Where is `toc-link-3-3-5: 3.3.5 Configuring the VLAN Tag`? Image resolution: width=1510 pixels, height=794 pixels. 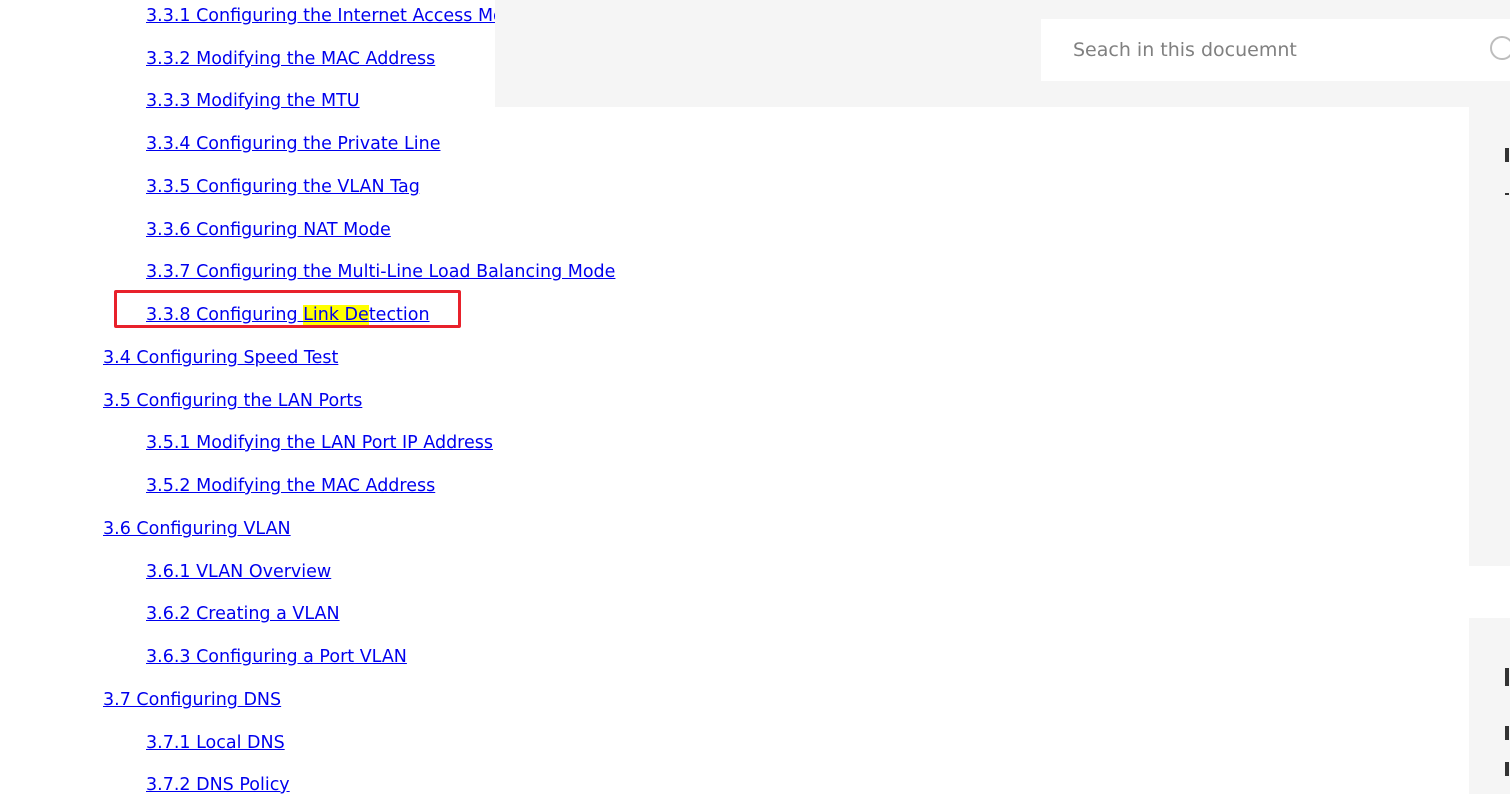 toc-link-3-3-5: 3.3.5 Configuring the VLAN Tag is located at coordinates (283, 187).